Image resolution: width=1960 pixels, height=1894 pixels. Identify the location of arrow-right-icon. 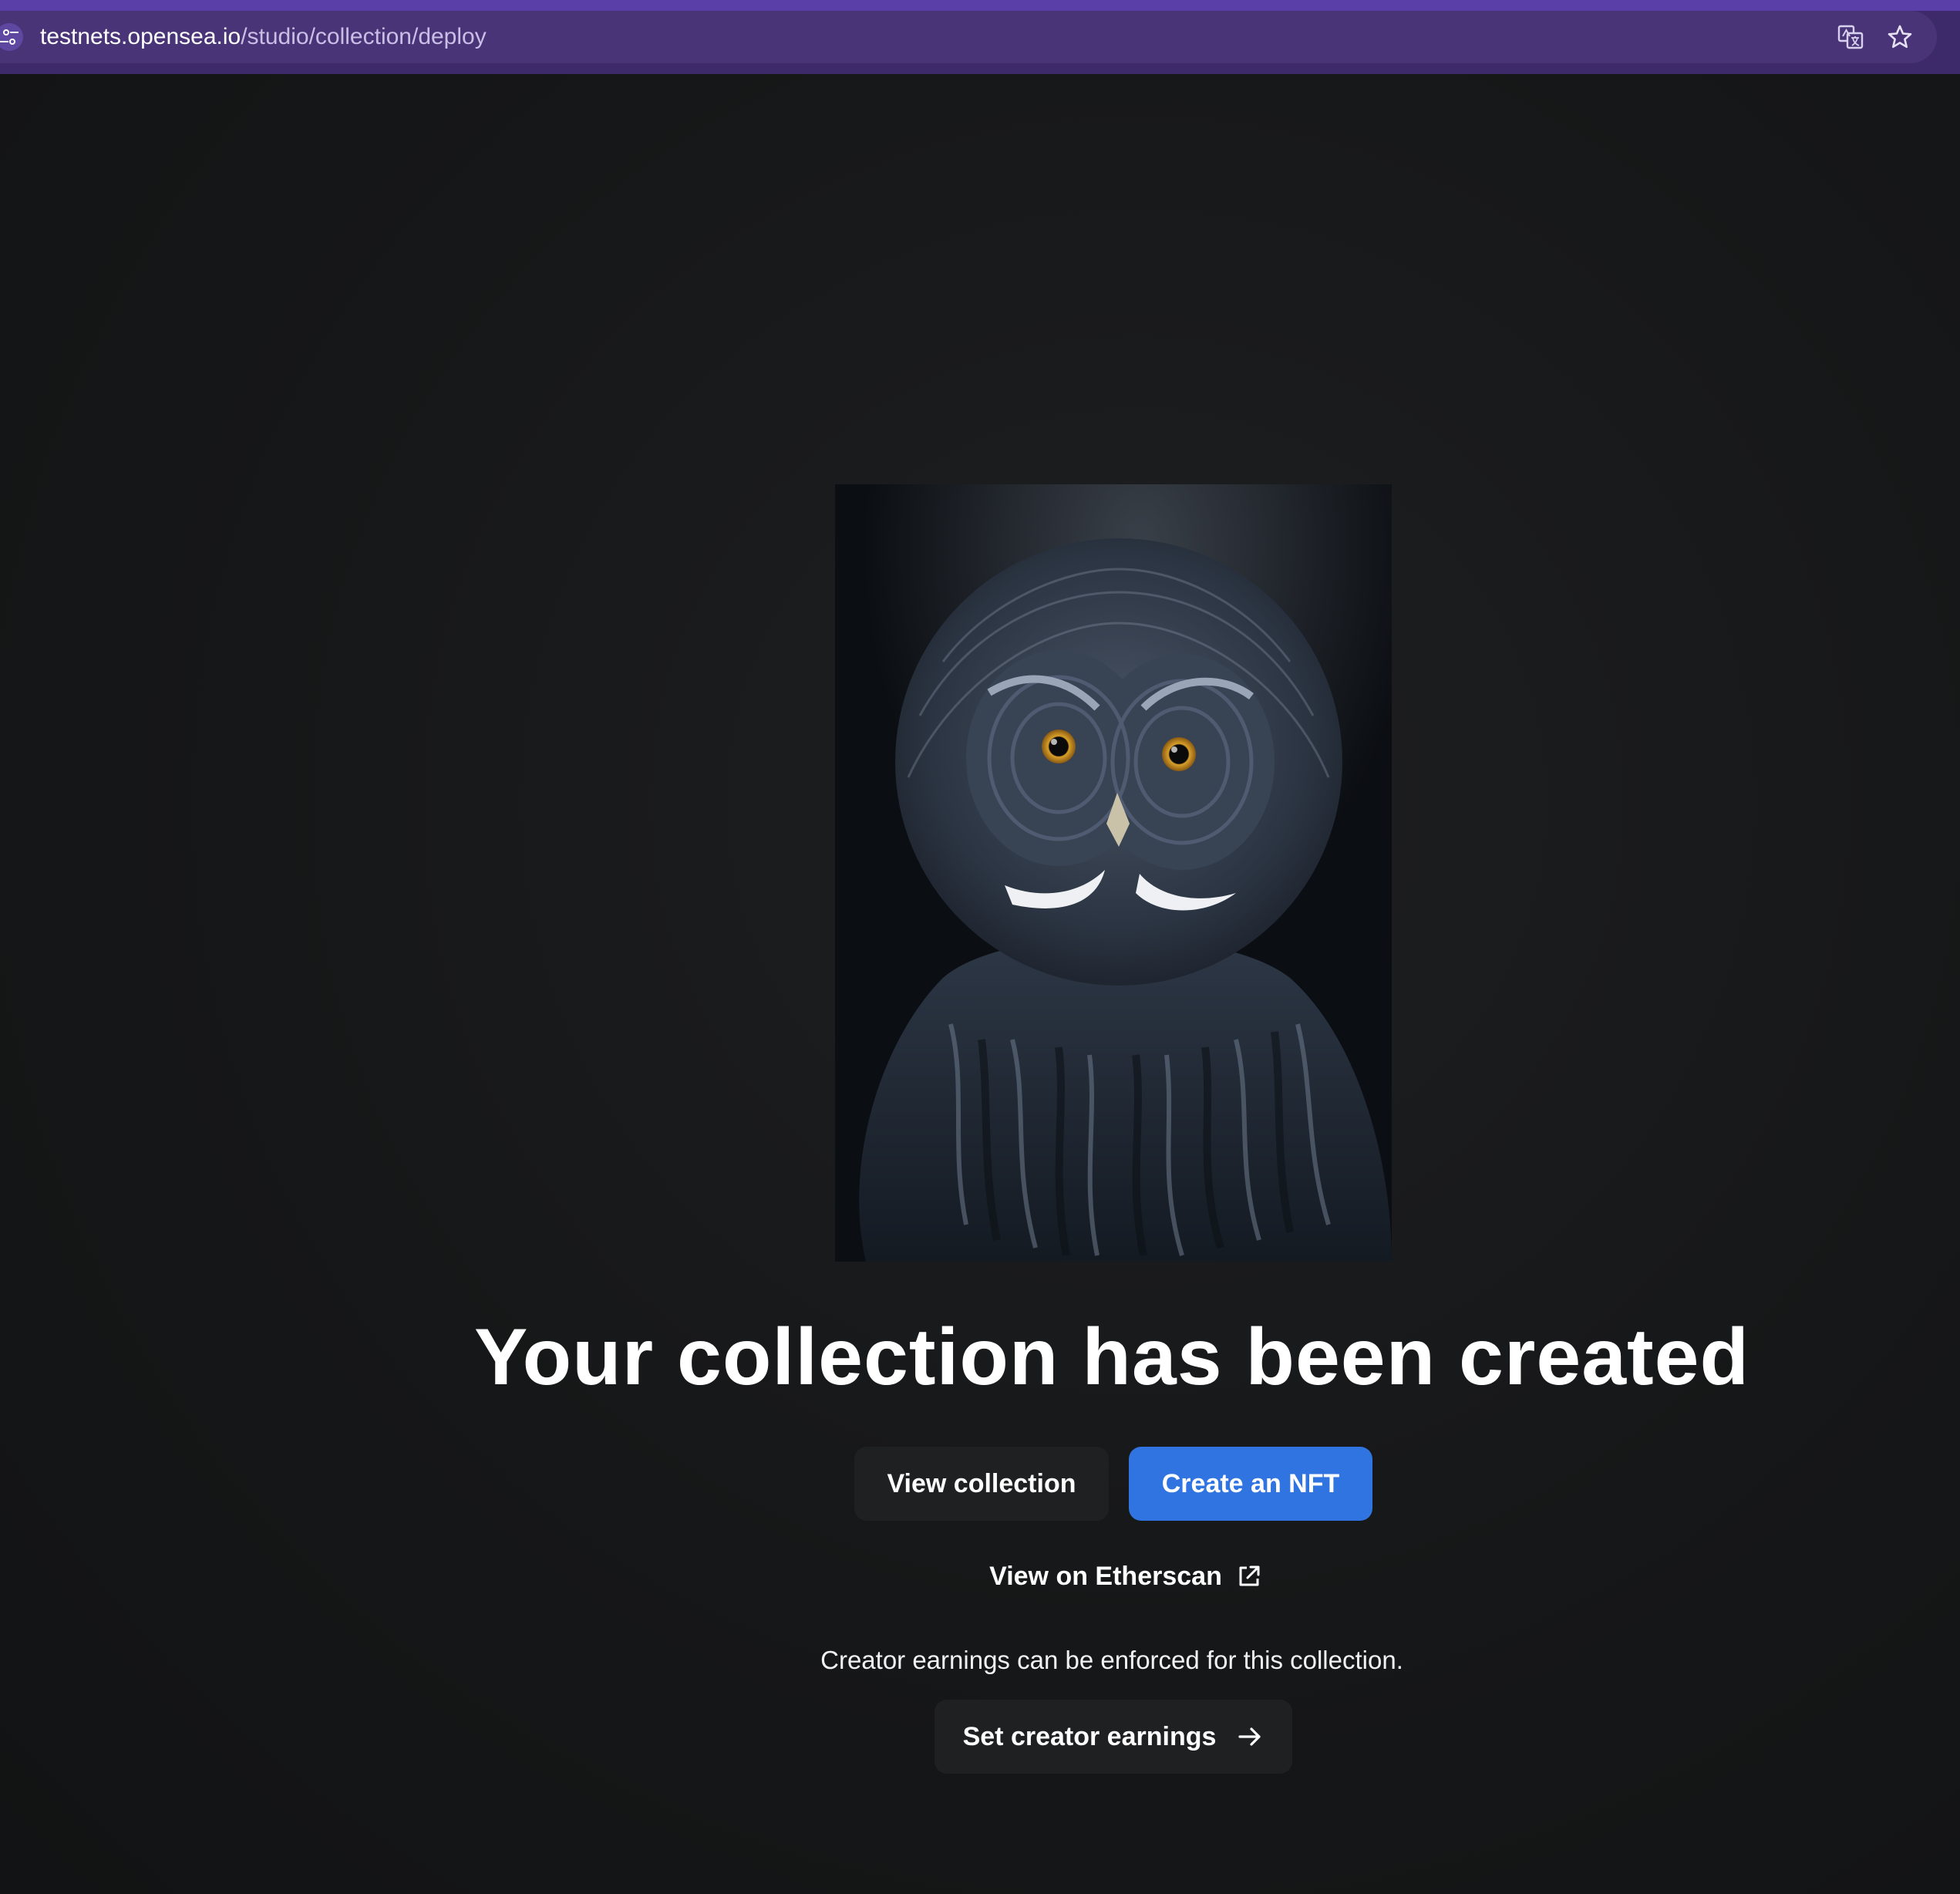
(1250, 1737).